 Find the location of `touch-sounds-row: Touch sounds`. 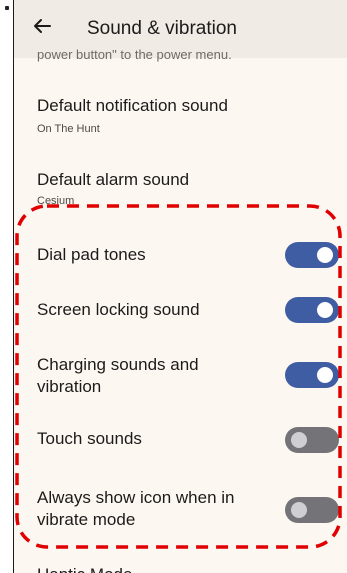

touch-sounds-row: Touch sounds is located at coordinates (180, 440).